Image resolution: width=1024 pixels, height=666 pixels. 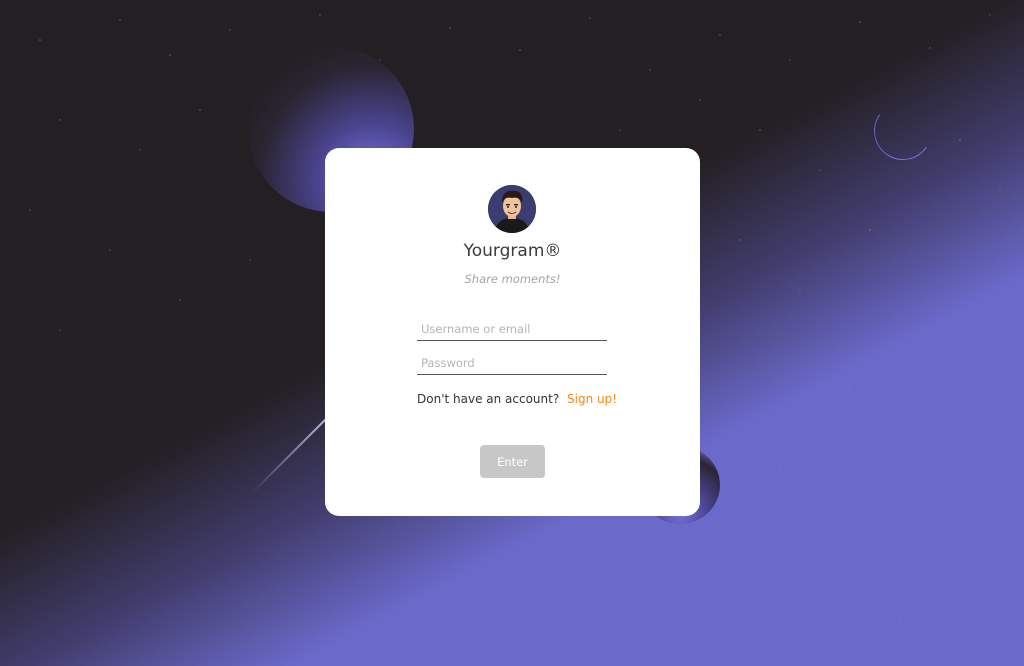 What do you see at coordinates (512, 279) in the screenshot?
I see `app-tagline: Share moments!` at bounding box center [512, 279].